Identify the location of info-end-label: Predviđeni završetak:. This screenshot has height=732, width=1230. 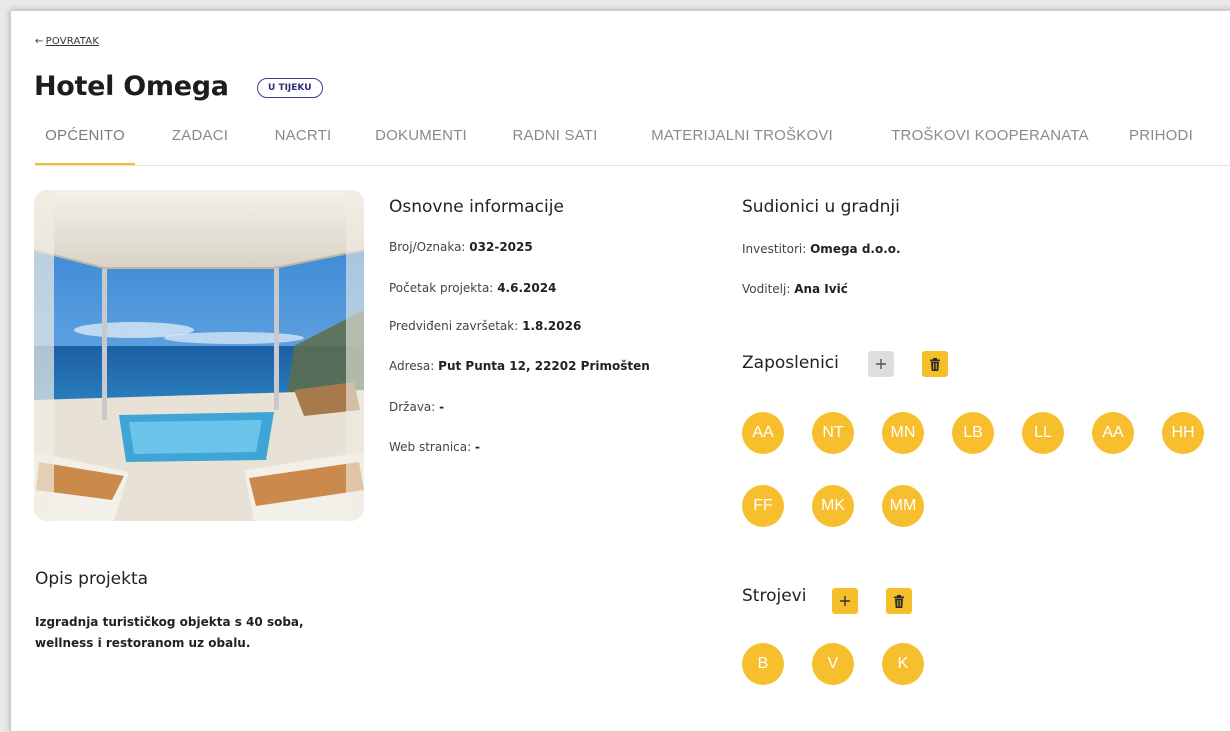
(454, 326).